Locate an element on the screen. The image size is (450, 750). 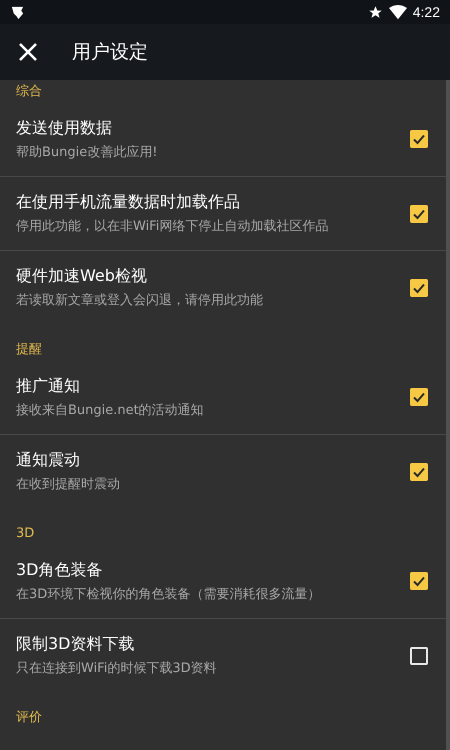
page-title: 用户设定 is located at coordinates (110, 52).